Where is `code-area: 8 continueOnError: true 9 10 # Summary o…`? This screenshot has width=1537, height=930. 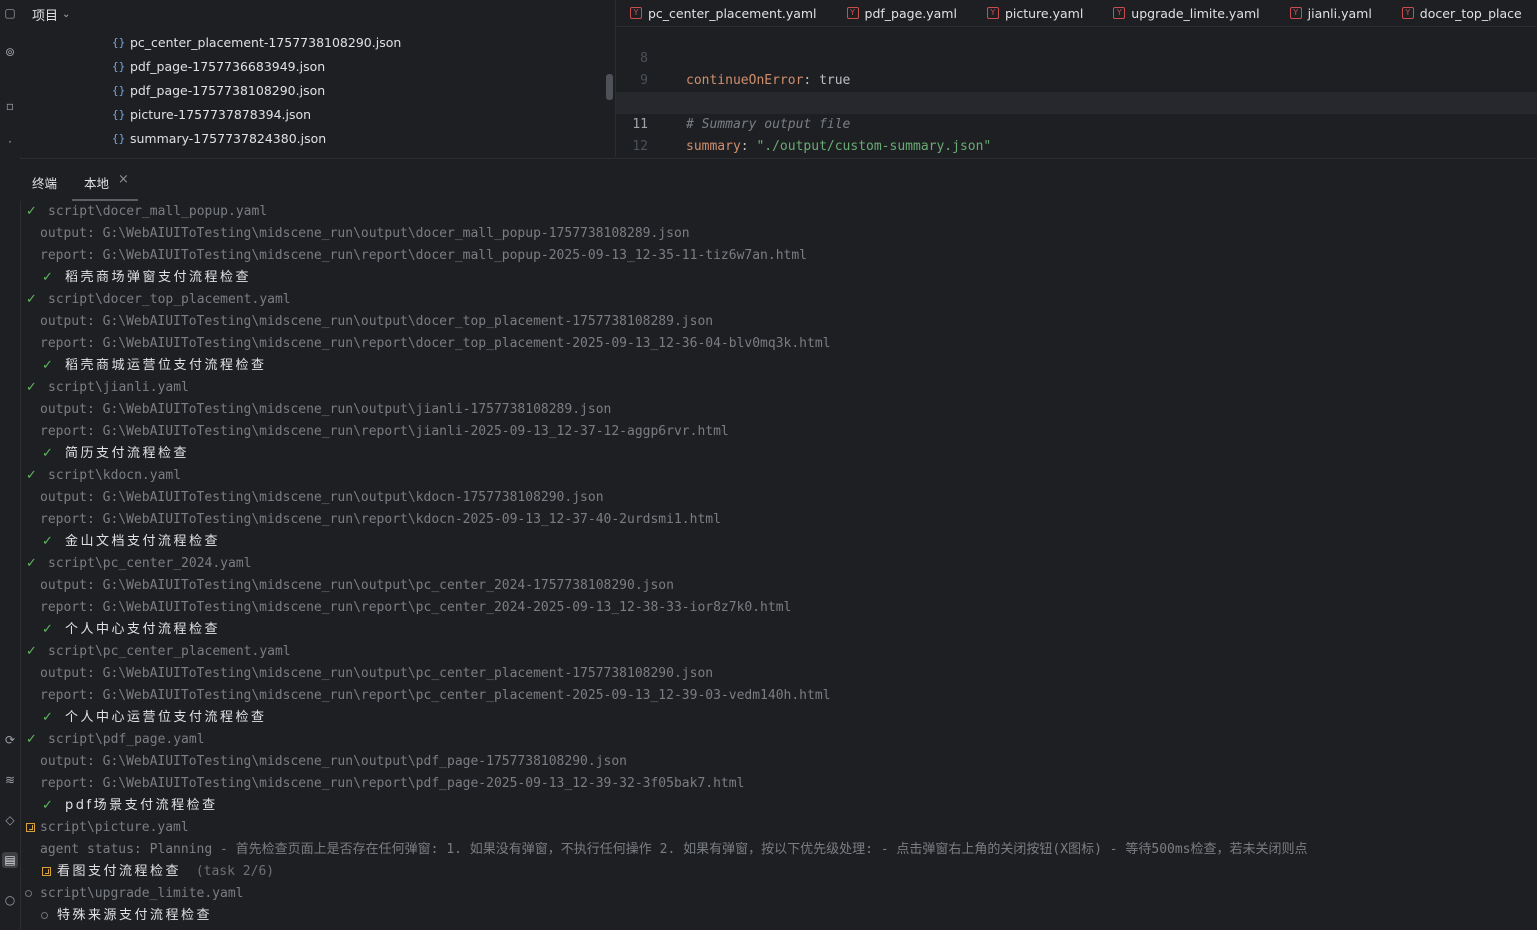
code-area: 8 continueOnError: true 9 10 # Summary o… is located at coordinates (1076, 90).